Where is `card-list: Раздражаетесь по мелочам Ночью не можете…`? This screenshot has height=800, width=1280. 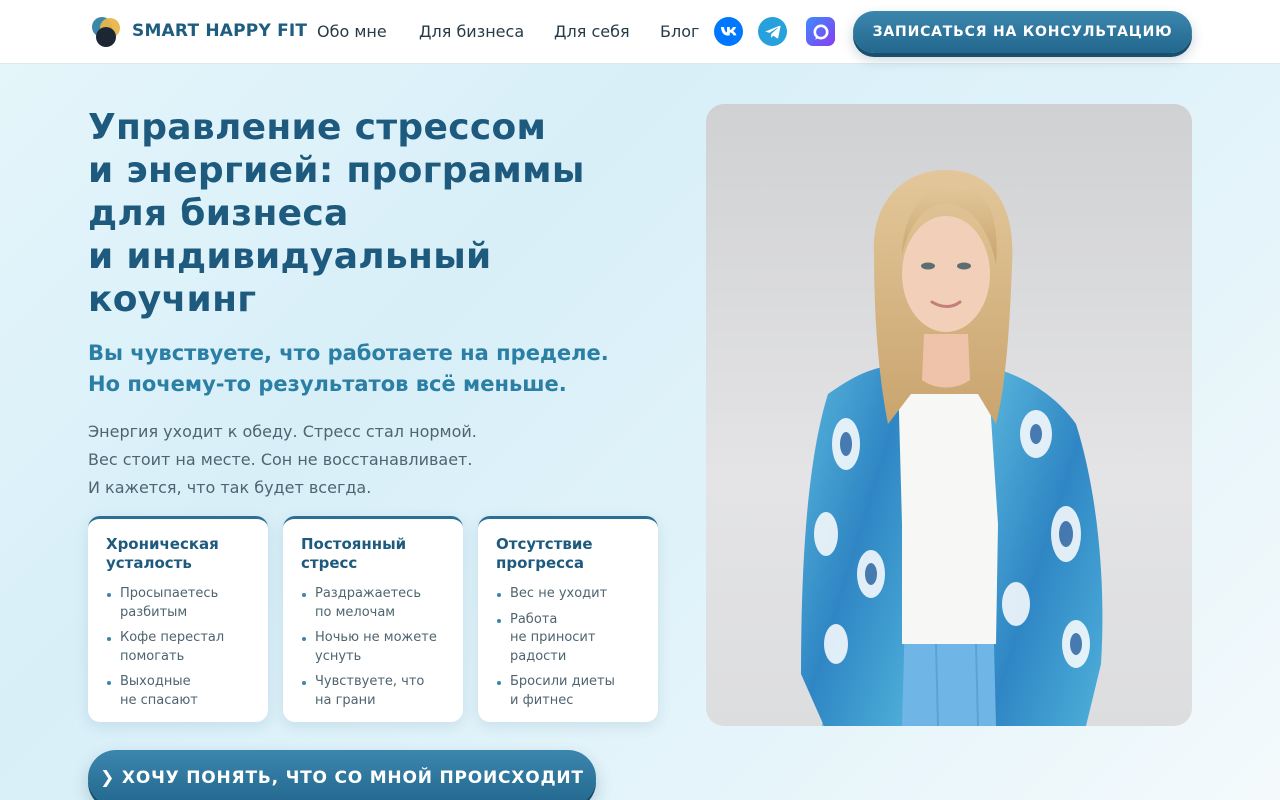
card-list: Раздражаетесь по мелочам Ночью не можете… is located at coordinates (374, 647).